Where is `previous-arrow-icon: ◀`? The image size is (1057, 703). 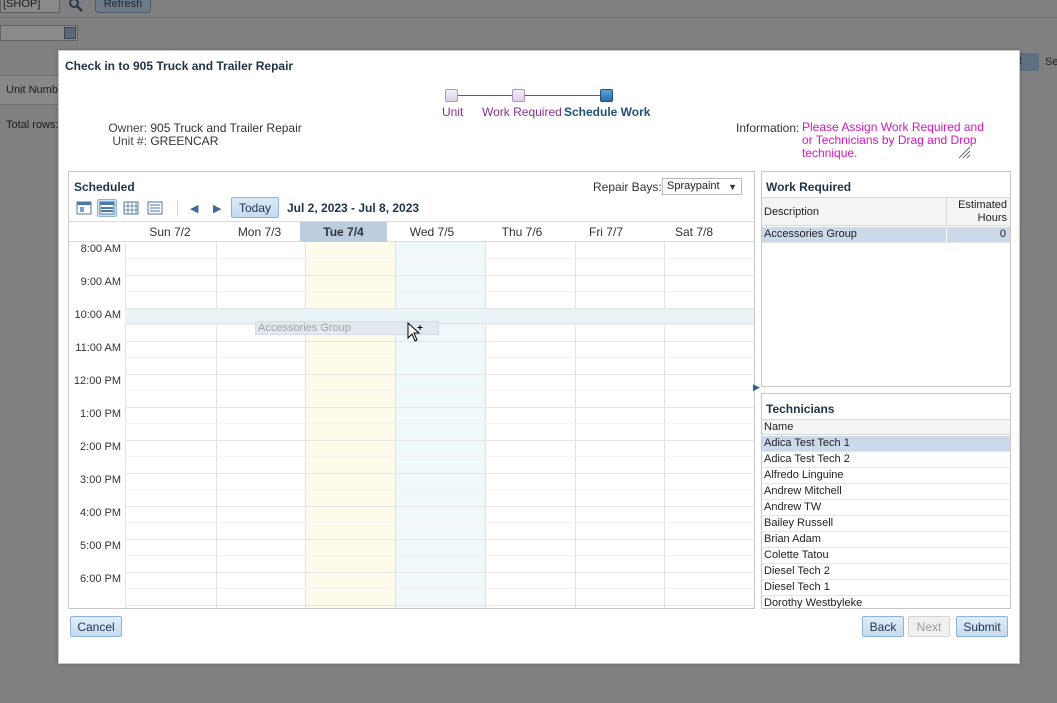 previous-arrow-icon: ◀ is located at coordinates (195, 208).